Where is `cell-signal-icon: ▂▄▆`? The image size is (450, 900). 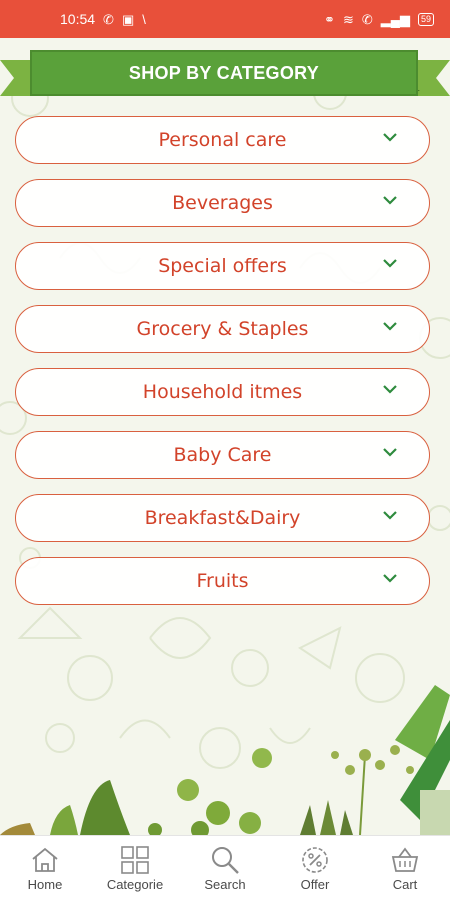
cell-signal-icon: ▂▄▆ is located at coordinates (395, 19).